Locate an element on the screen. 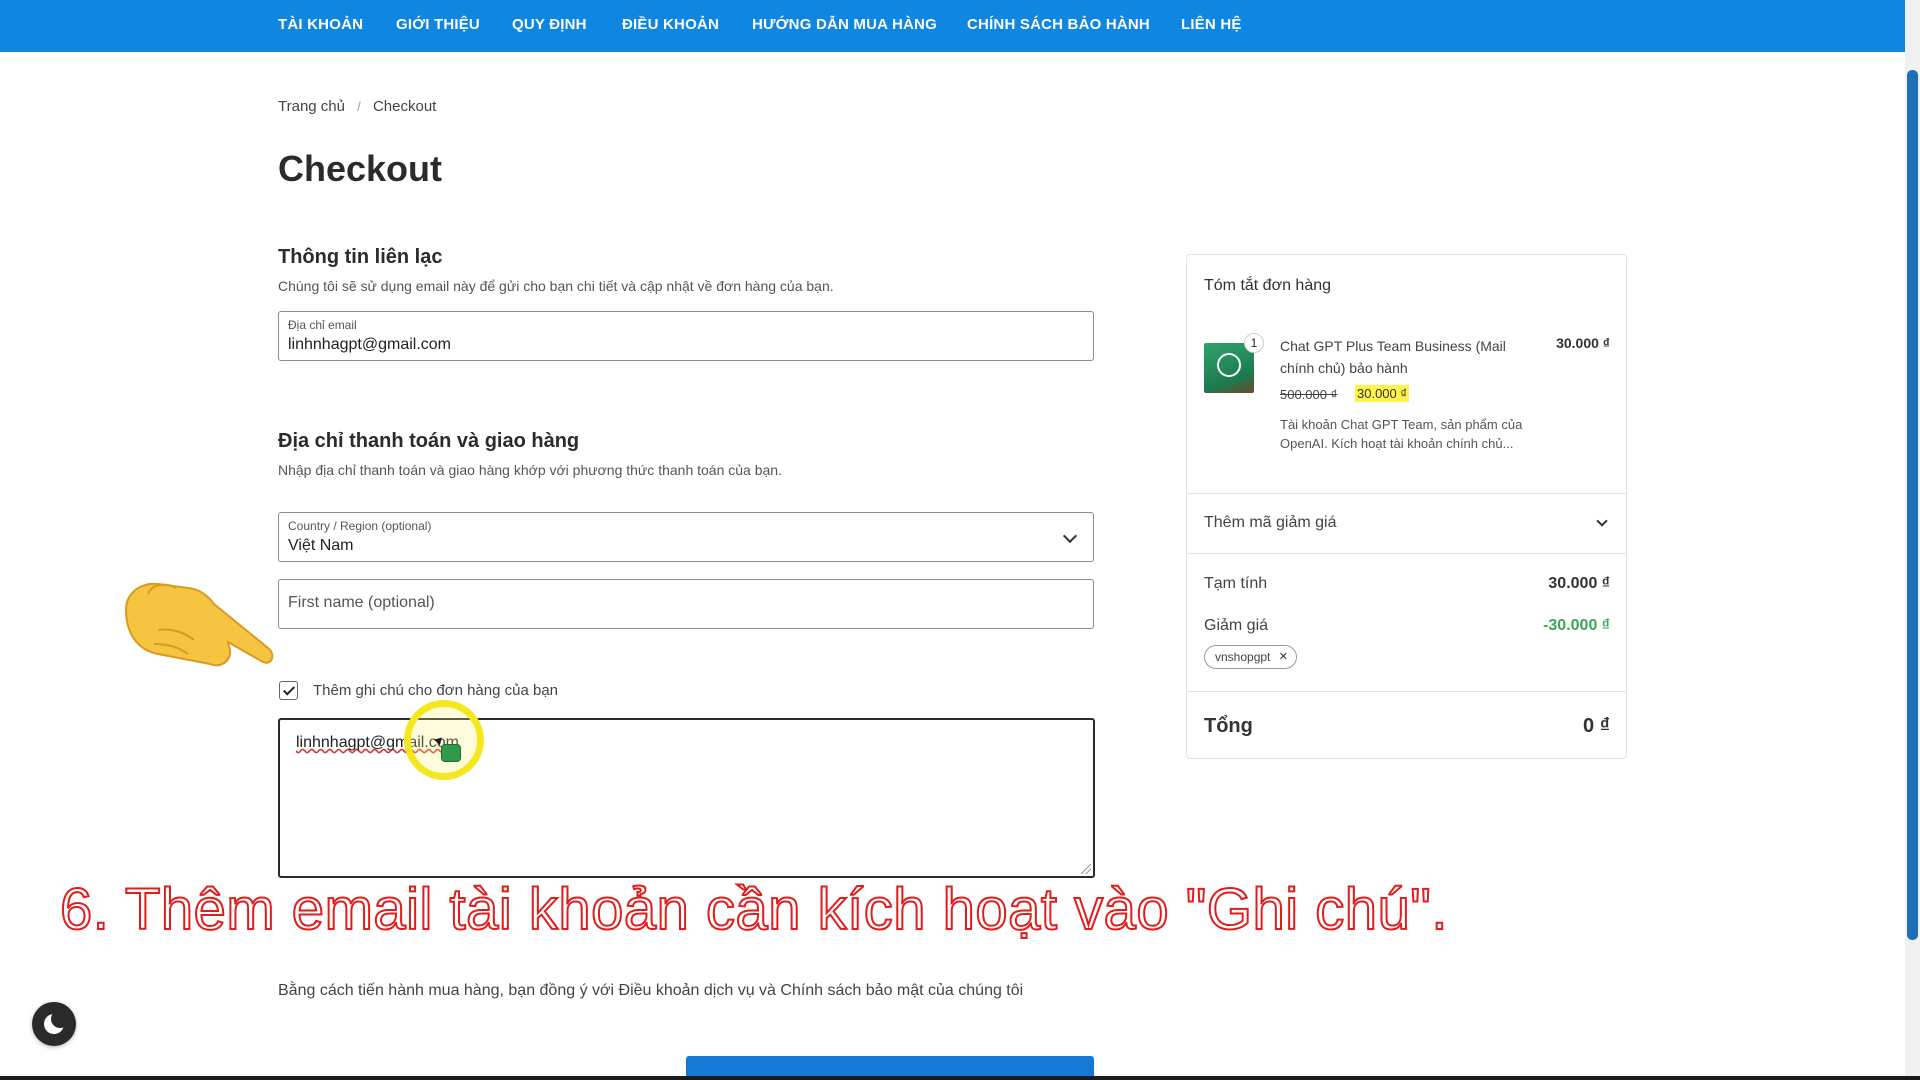  subtotal-value: 30.000 ₫ is located at coordinates (1579, 583).